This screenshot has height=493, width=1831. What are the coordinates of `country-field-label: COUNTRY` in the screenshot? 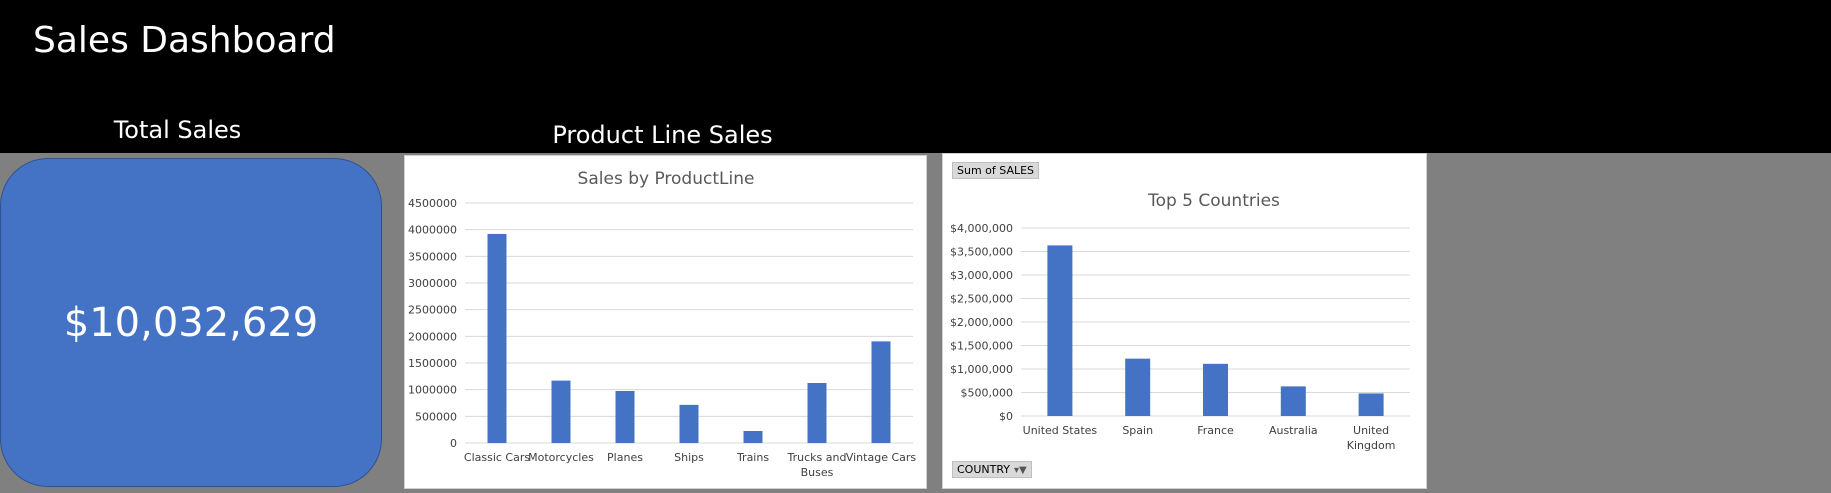 It's located at (983, 469).